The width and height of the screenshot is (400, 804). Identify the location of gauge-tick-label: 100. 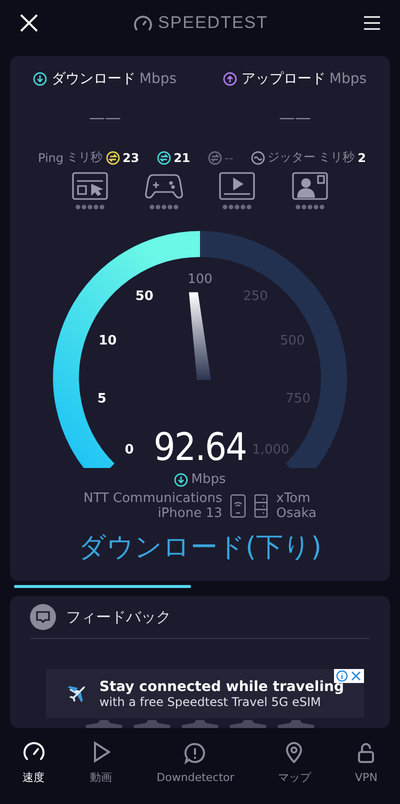
(200, 279).